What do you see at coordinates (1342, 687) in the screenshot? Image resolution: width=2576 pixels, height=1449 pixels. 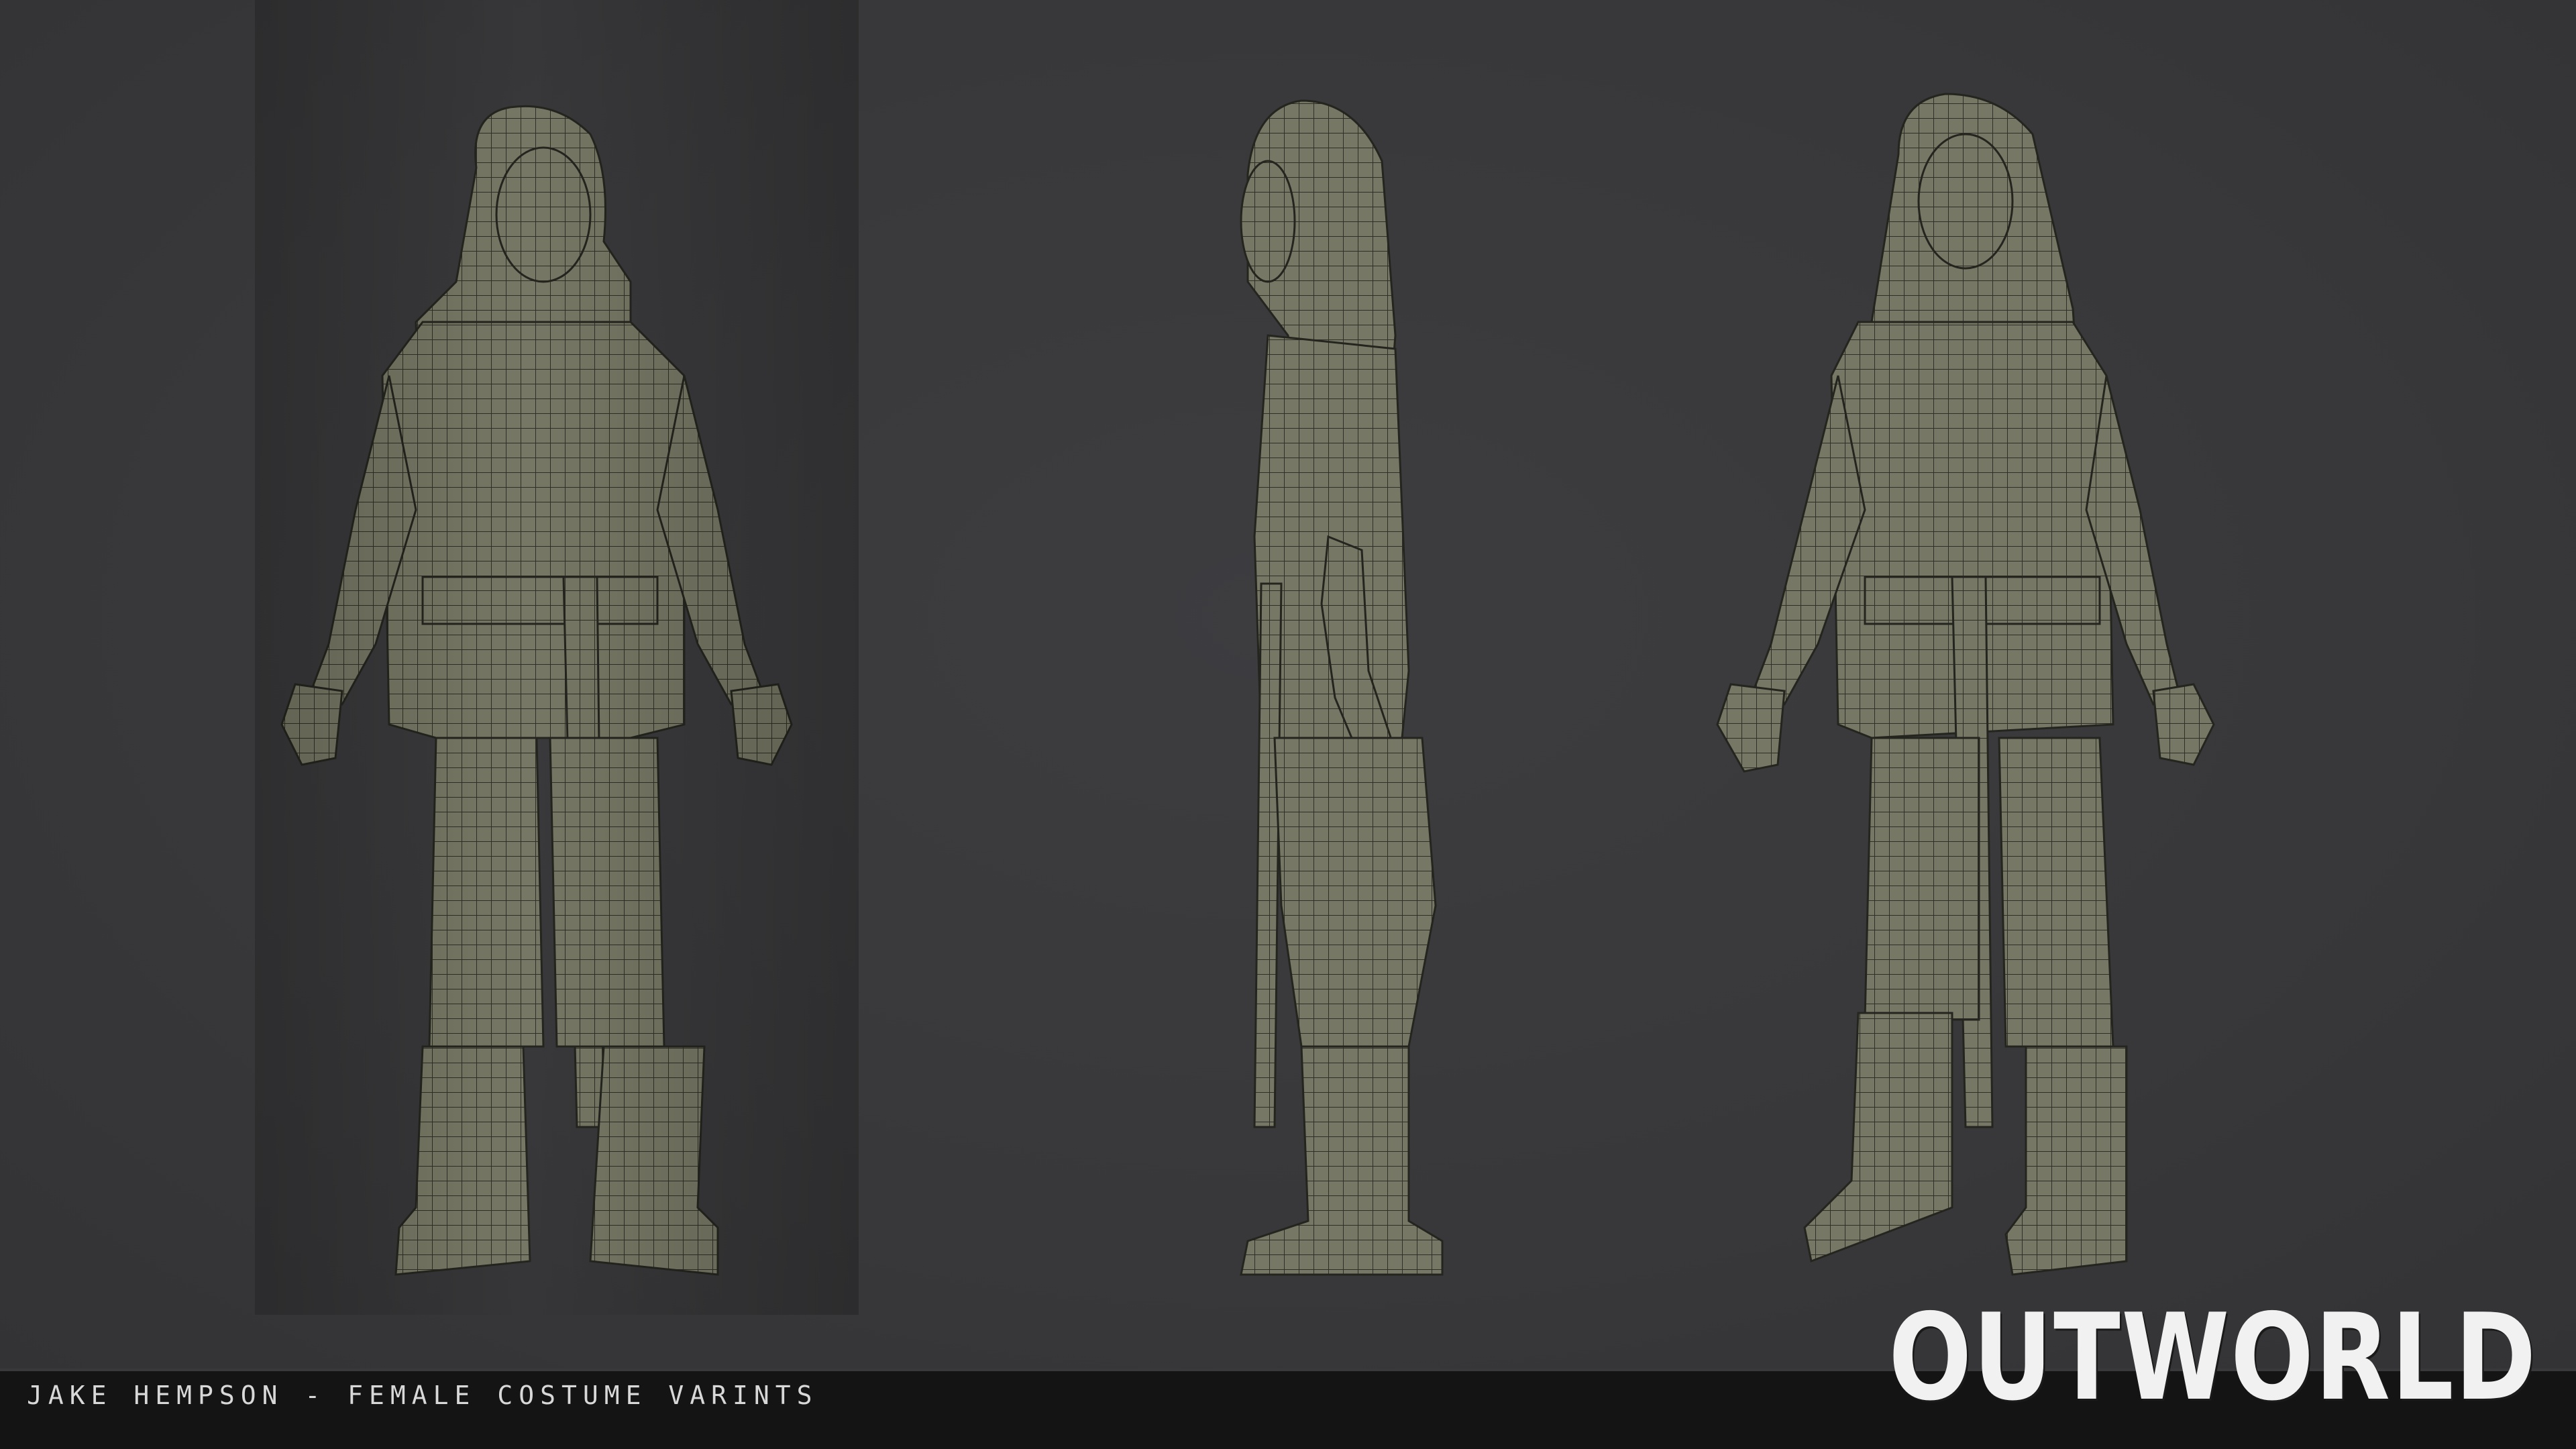 I see `side-mesh` at bounding box center [1342, 687].